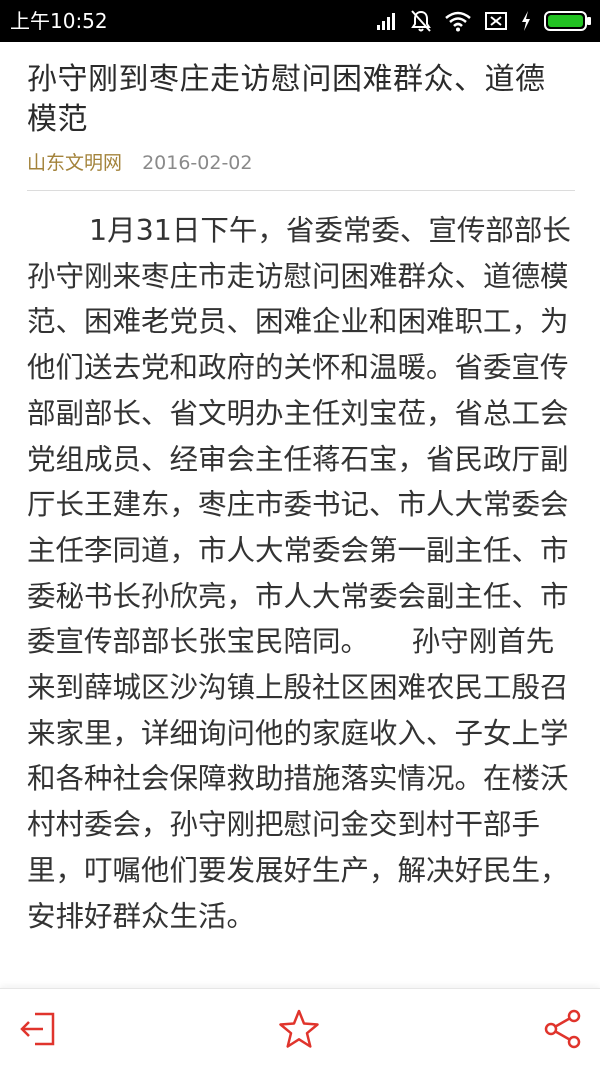  What do you see at coordinates (59, 21) in the screenshot?
I see `status-time: 上午10:52` at bounding box center [59, 21].